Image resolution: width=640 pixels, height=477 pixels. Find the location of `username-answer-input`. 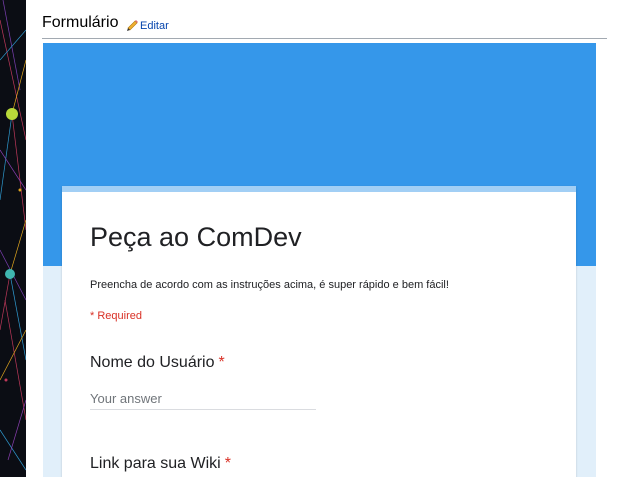

username-answer-input is located at coordinates (203, 398).